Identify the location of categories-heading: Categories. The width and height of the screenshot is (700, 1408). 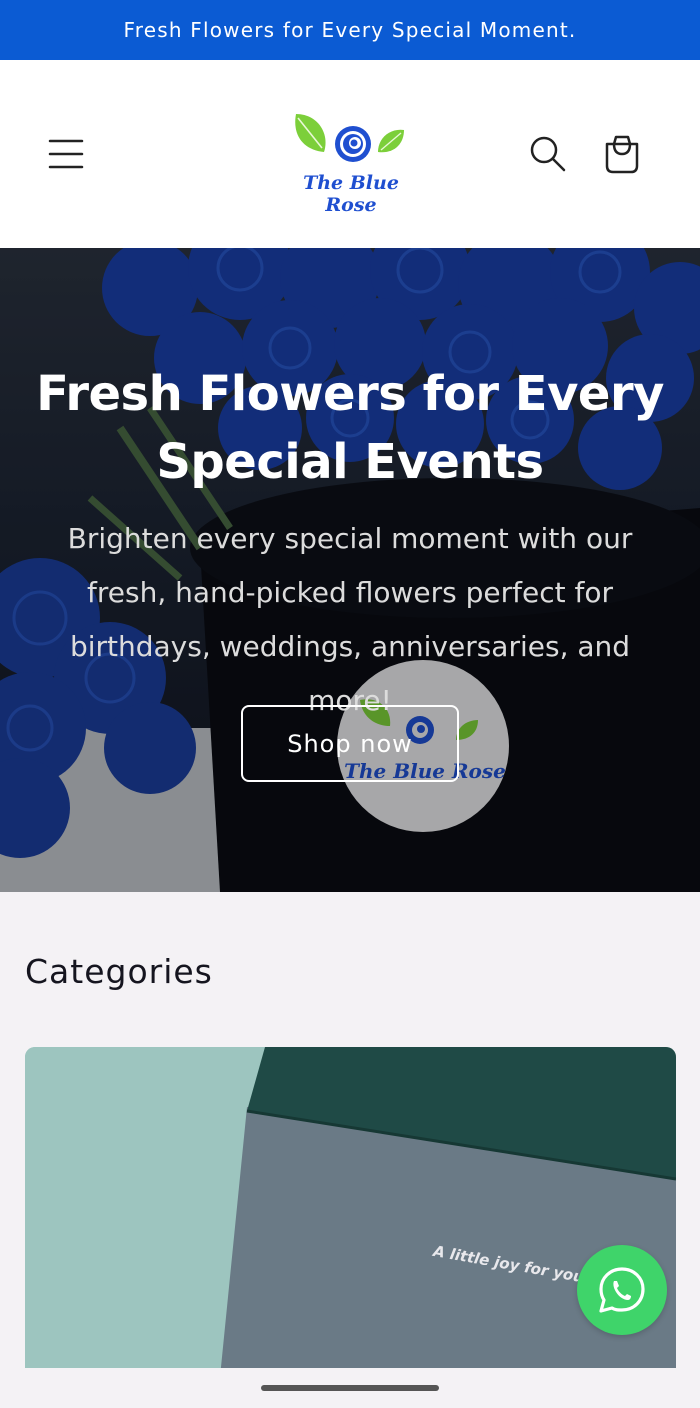
(119, 971).